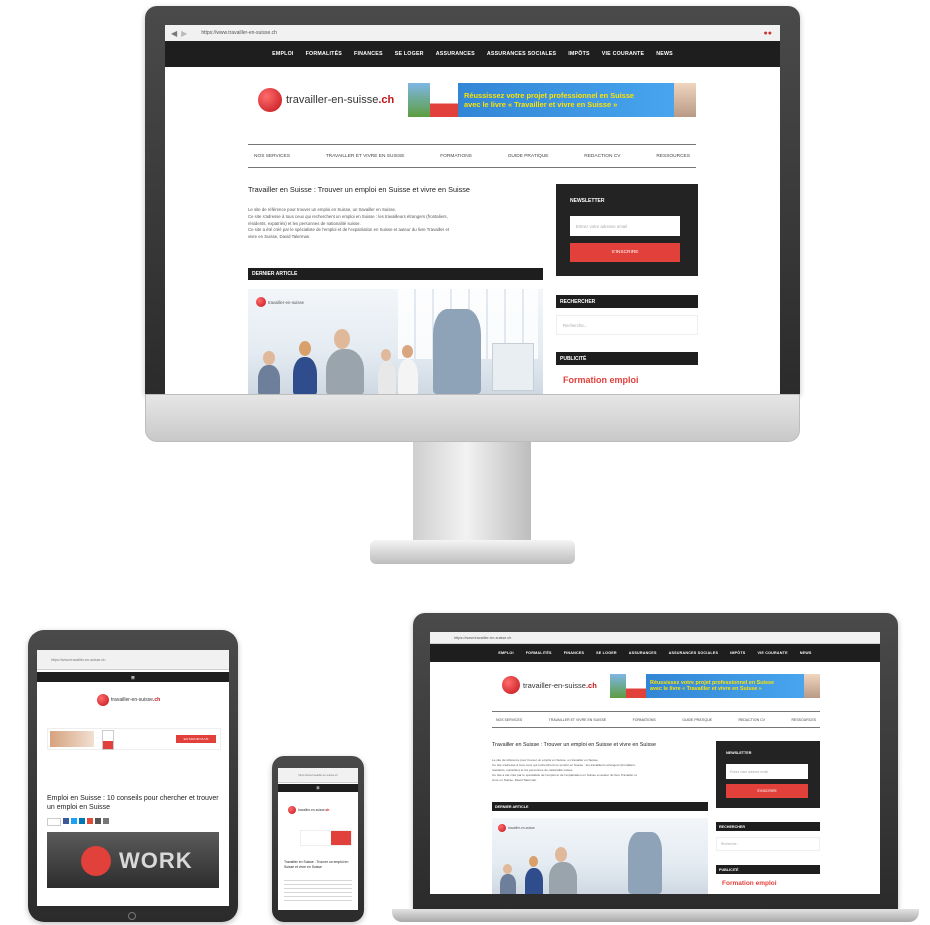 The image size is (930, 925). Describe the element at coordinates (332, 100) in the screenshot. I see `logo-text: travailler-en-suisse` at that location.